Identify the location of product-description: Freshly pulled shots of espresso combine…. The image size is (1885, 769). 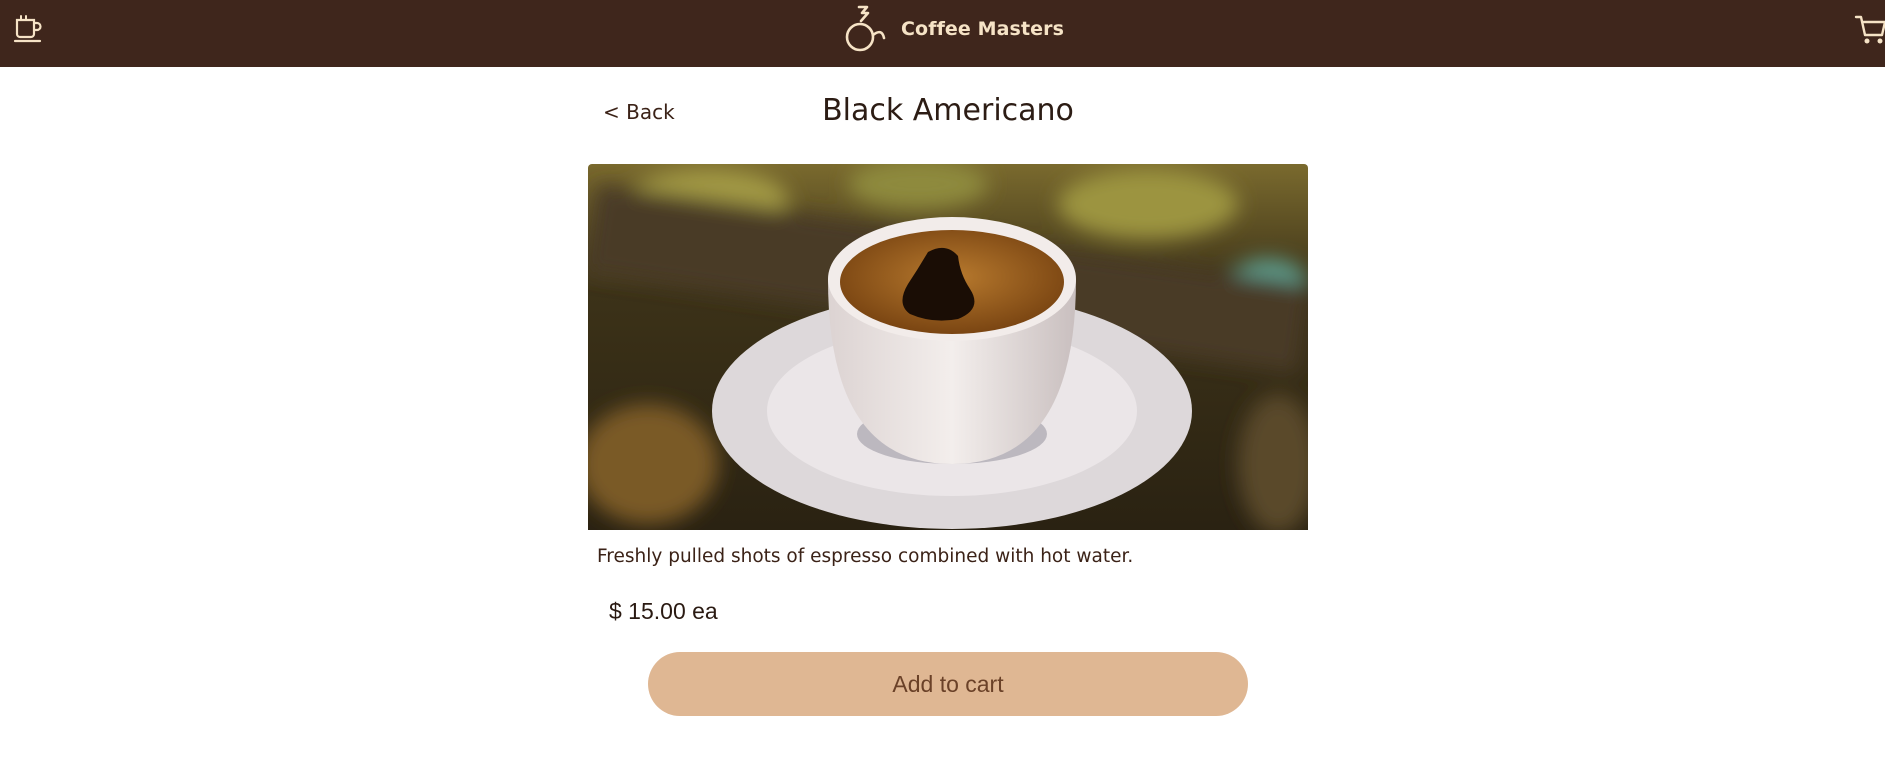
(865, 556).